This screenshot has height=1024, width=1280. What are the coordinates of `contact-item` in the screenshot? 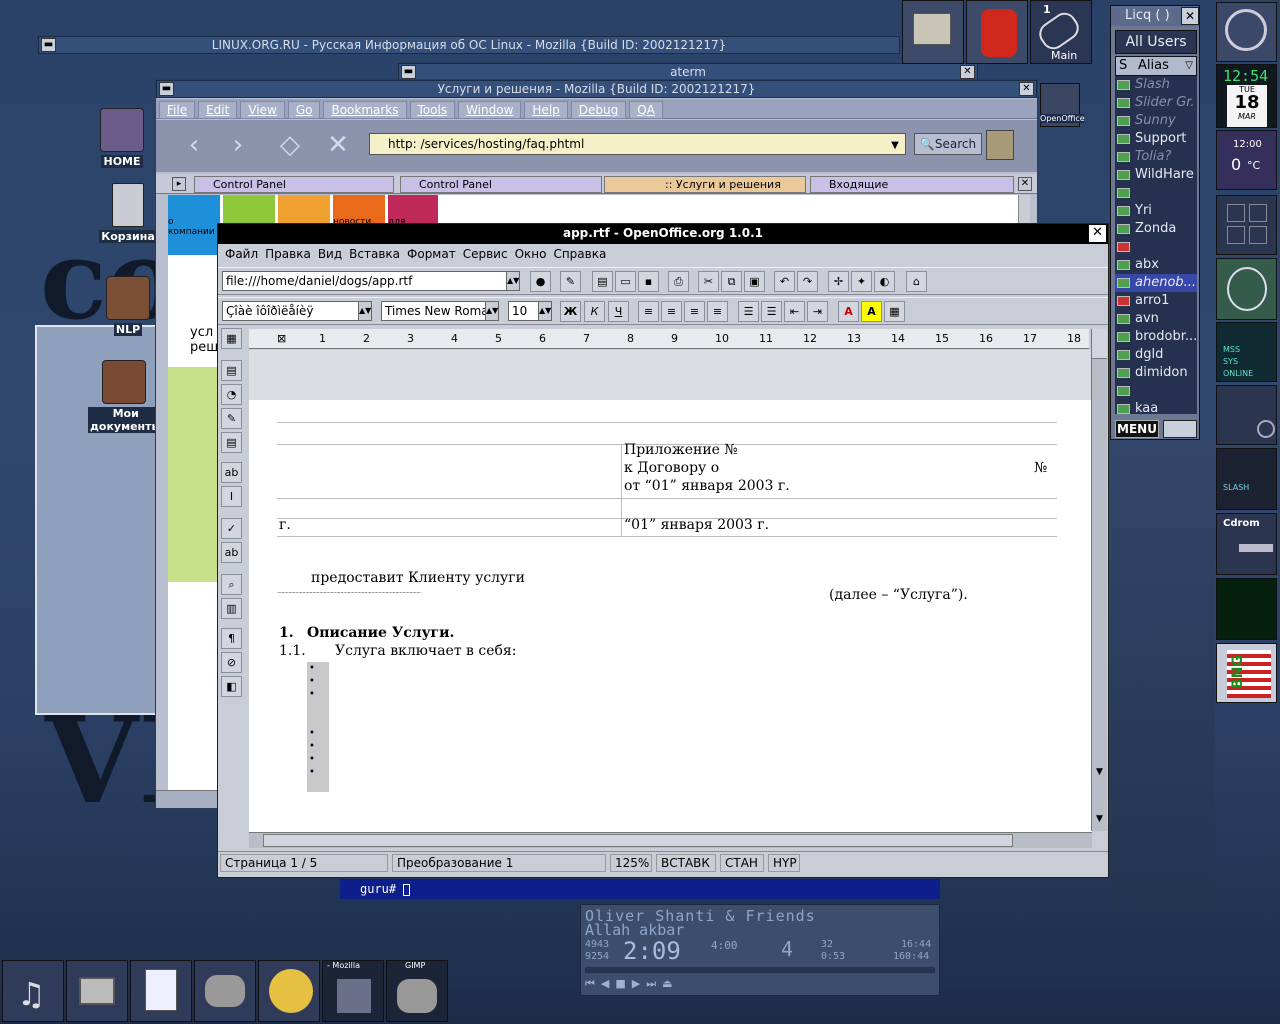 It's located at (1156, 193).